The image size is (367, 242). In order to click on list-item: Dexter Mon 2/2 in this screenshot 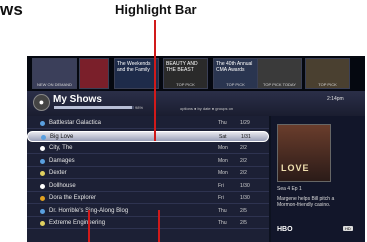, I will do `click(148, 173)`.